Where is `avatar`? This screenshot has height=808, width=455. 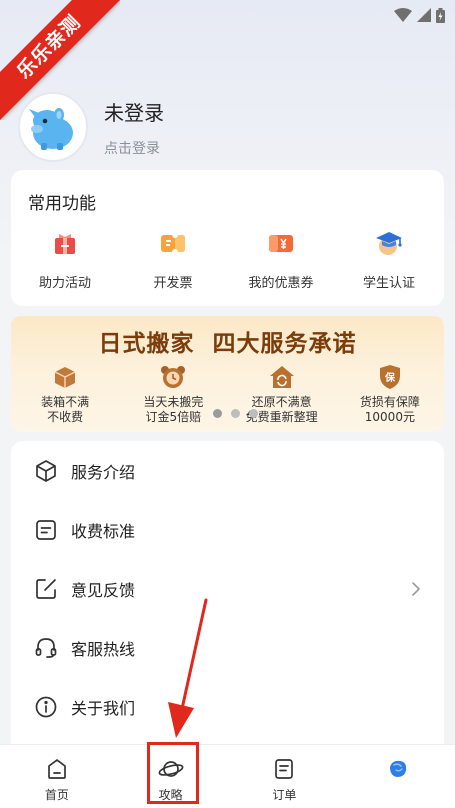 avatar is located at coordinates (53, 127).